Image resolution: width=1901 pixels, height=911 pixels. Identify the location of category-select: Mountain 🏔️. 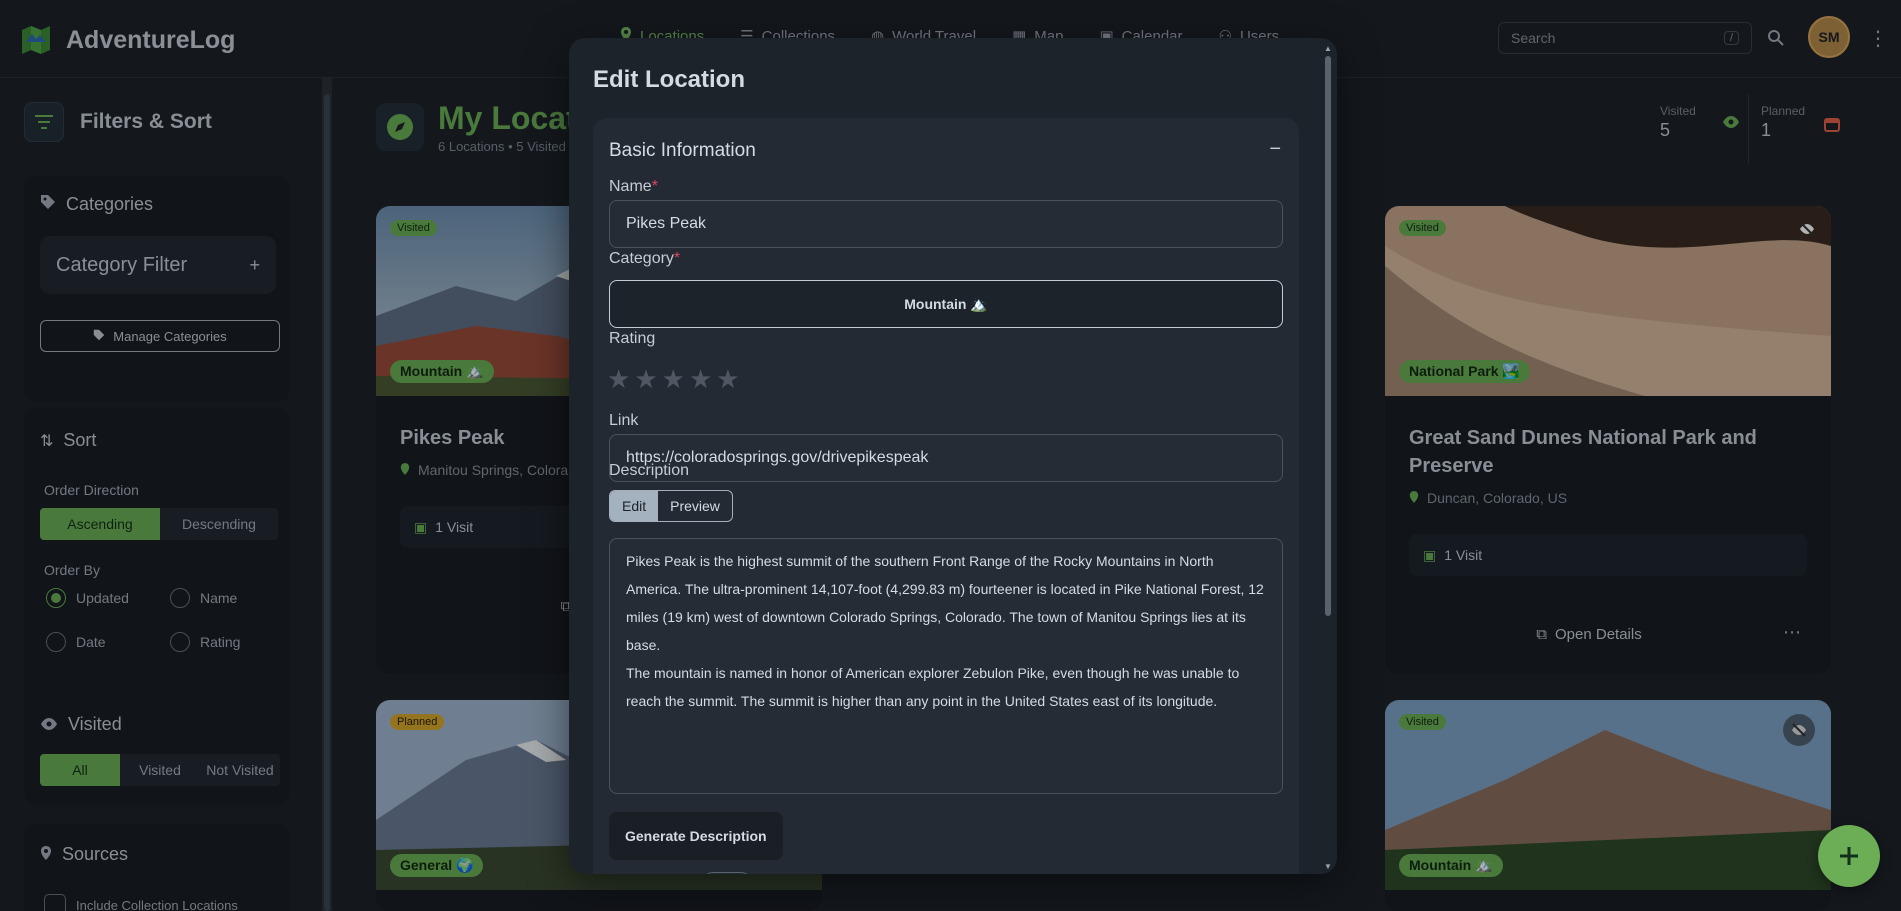
(946, 304).